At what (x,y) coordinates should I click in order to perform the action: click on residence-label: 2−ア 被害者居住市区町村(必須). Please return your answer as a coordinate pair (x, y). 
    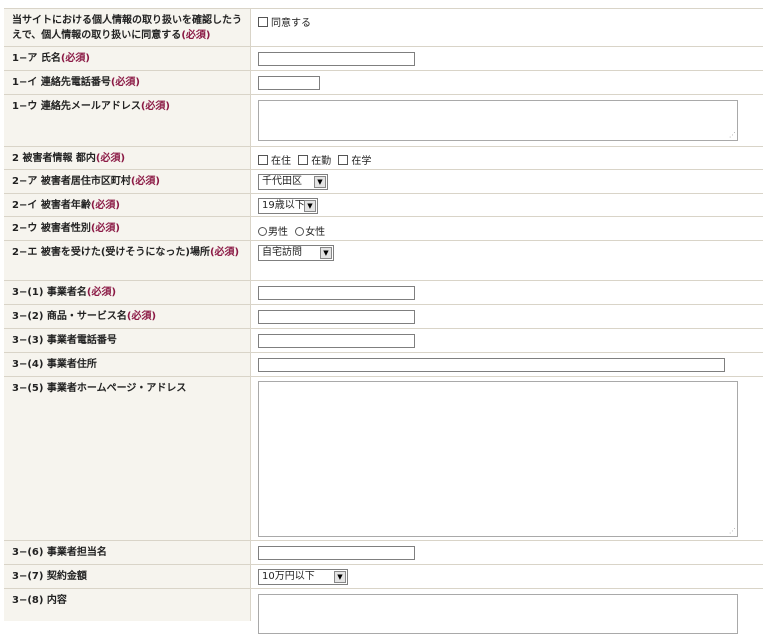
    Looking at the image, I should click on (127, 182).